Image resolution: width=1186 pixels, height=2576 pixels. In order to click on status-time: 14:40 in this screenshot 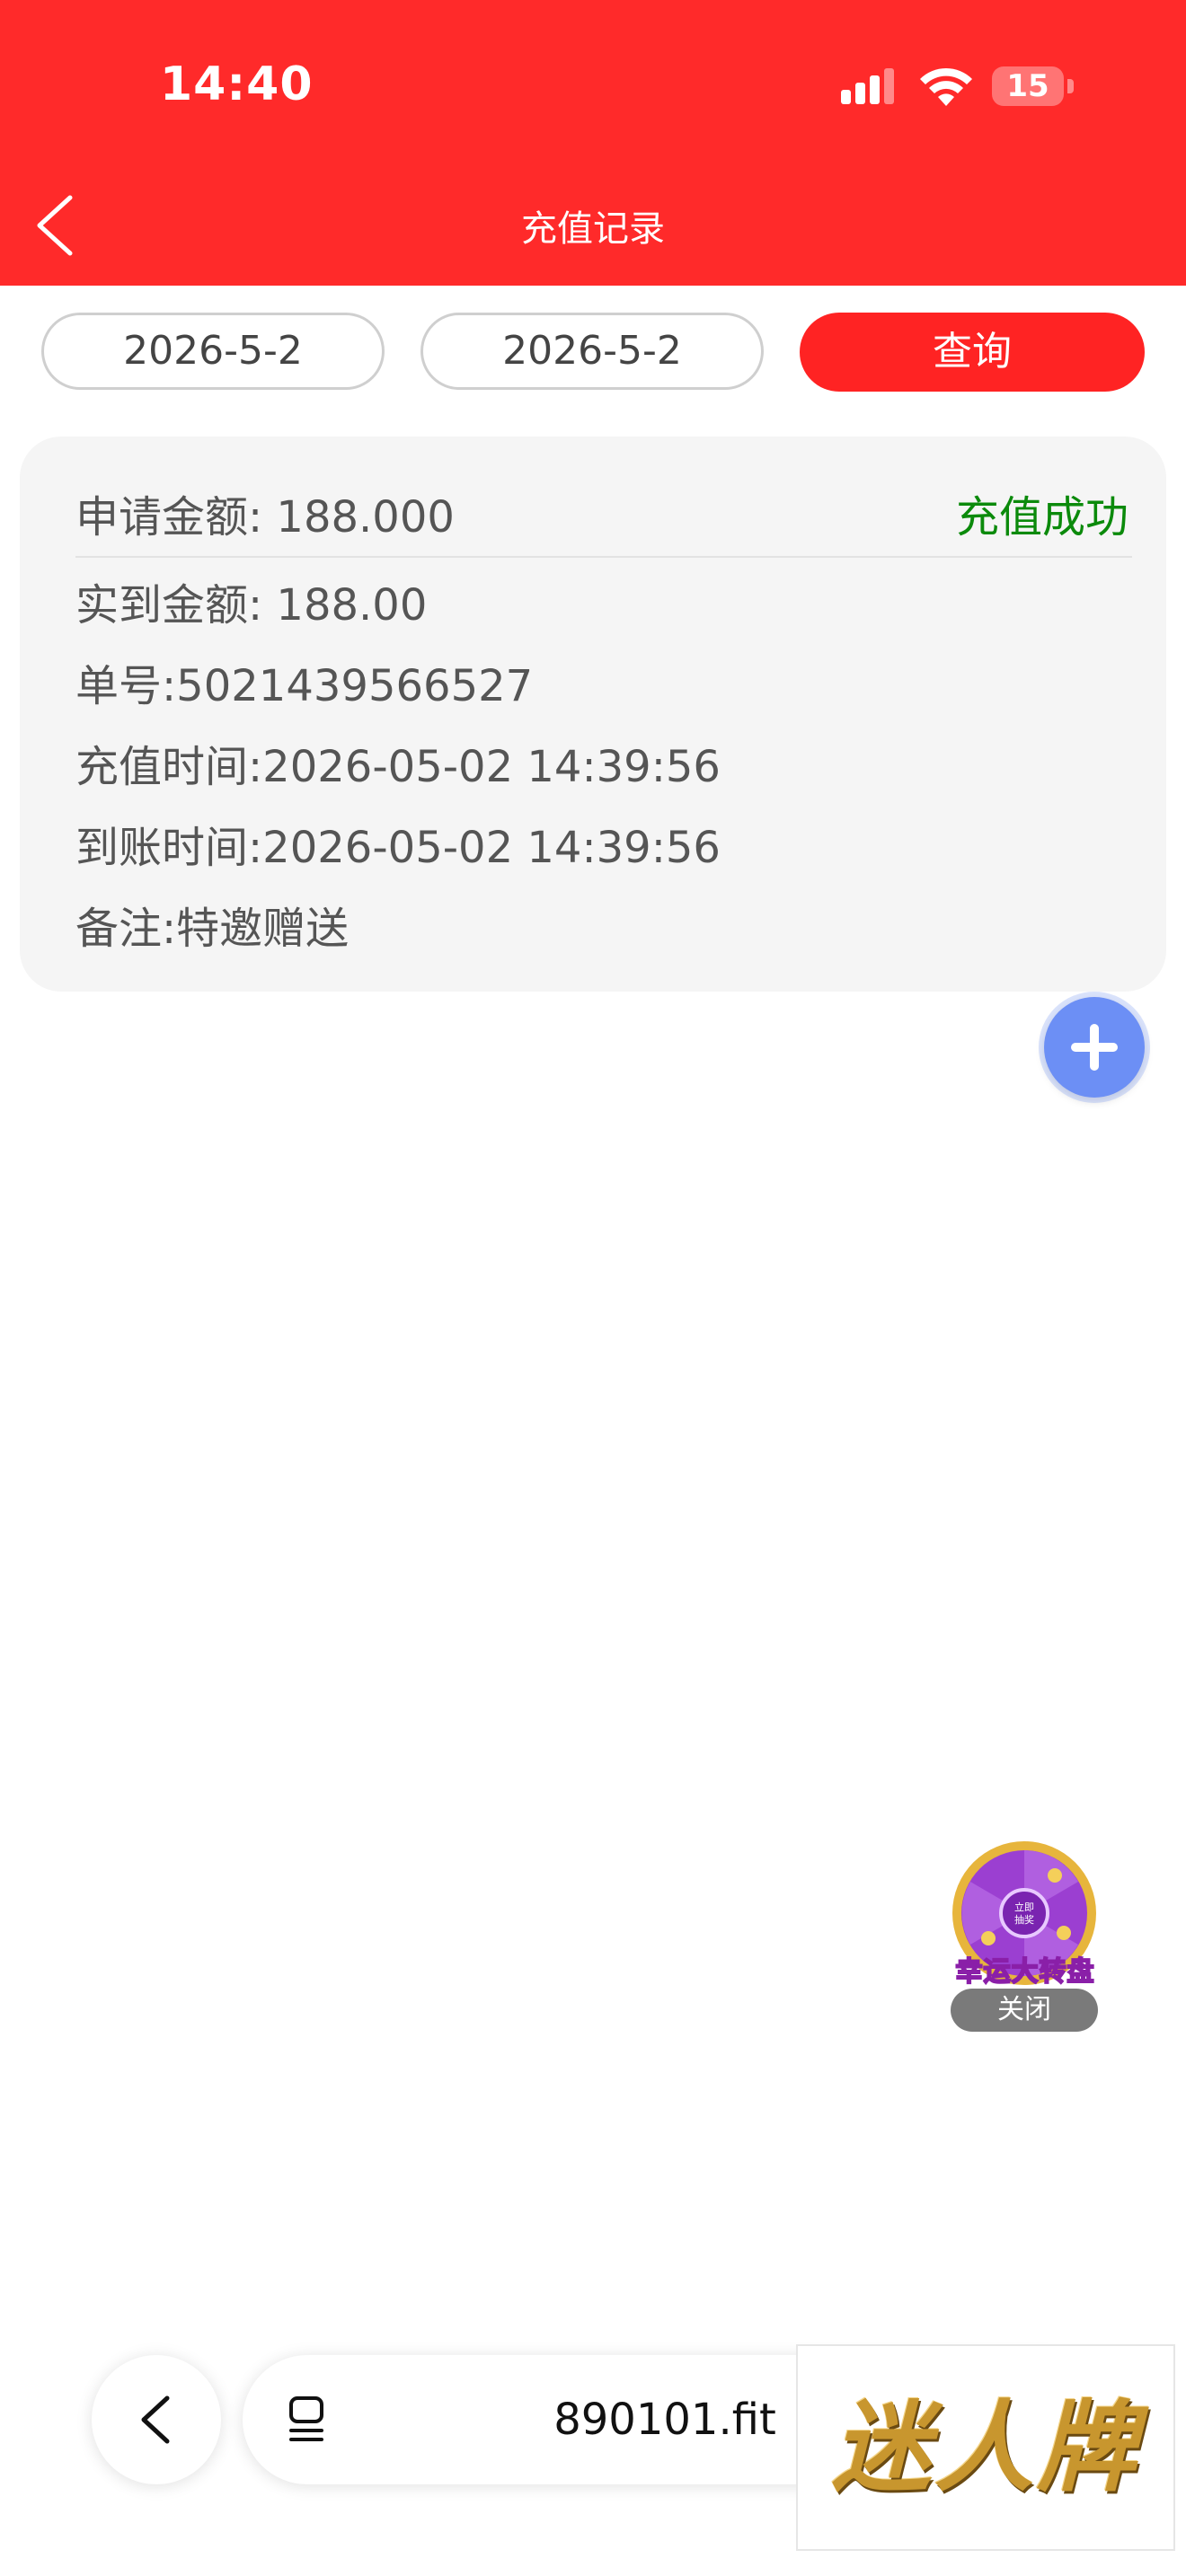, I will do `click(237, 84)`.